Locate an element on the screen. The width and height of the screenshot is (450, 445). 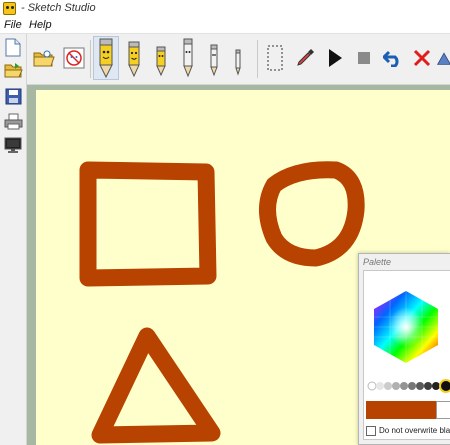
stop-icon is located at coordinates (364, 58).